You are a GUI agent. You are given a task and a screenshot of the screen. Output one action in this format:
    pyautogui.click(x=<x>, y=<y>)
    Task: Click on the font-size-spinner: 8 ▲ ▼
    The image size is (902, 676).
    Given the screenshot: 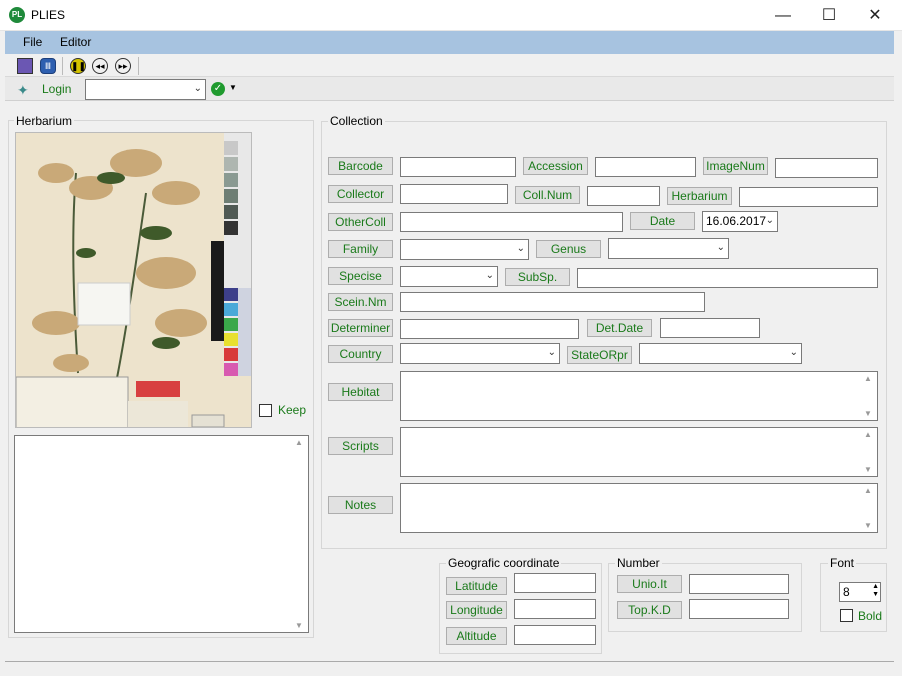 What is the action you would take?
    pyautogui.click(x=860, y=592)
    